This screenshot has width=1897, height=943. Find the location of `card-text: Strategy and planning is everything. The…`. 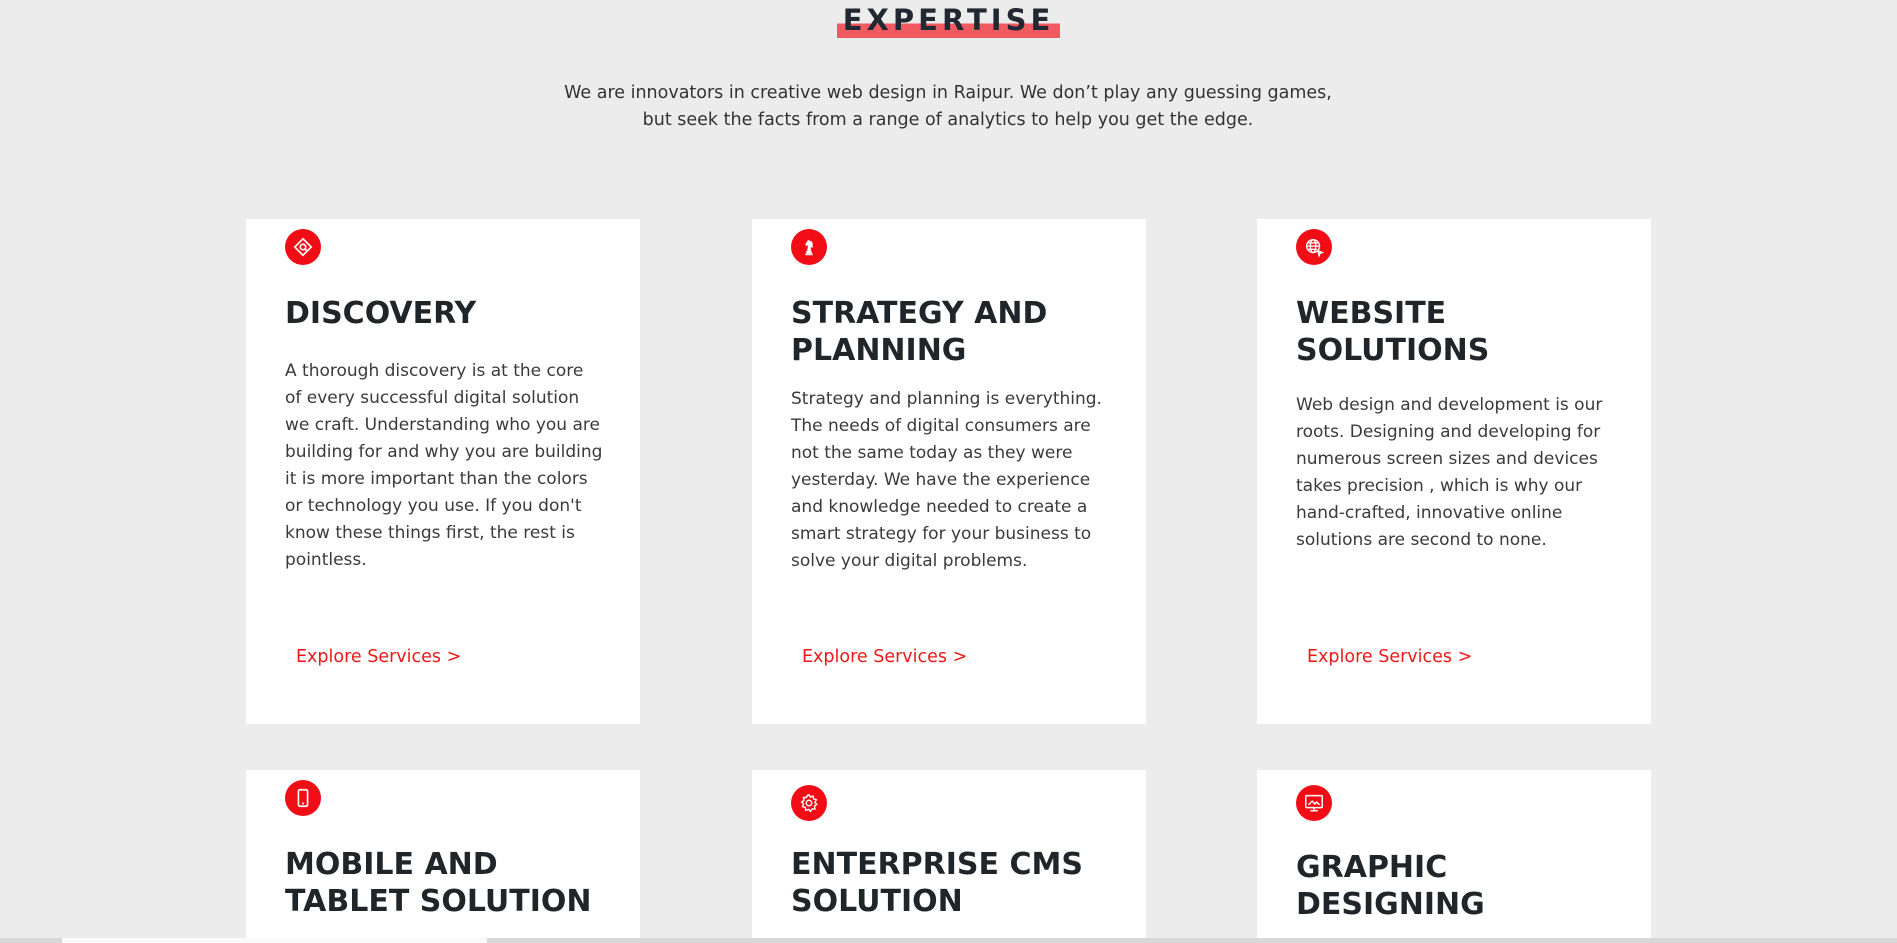

card-text: Strategy and planning is everything. The… is located at coordinates (946, 480).